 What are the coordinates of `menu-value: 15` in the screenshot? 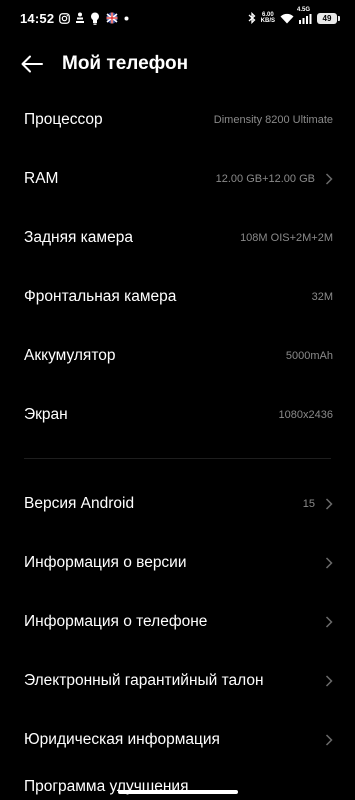 It's located at (308, 503).